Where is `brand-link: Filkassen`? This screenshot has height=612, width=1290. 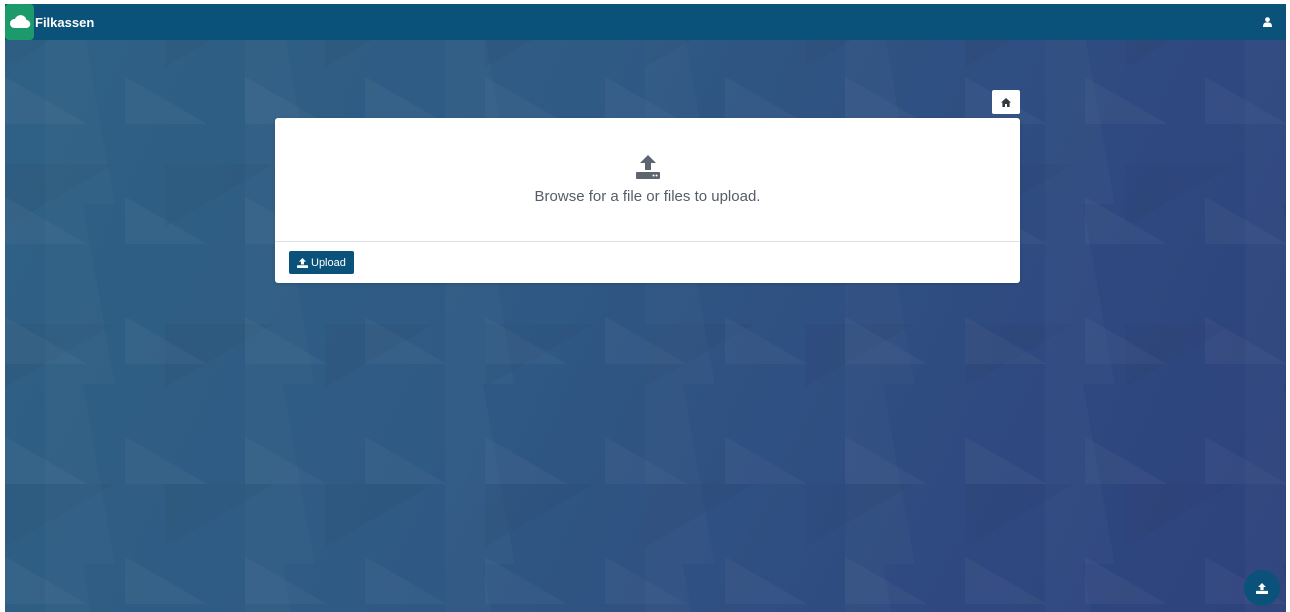 brand-link: Filkassen is located at coordinates (49, 22).